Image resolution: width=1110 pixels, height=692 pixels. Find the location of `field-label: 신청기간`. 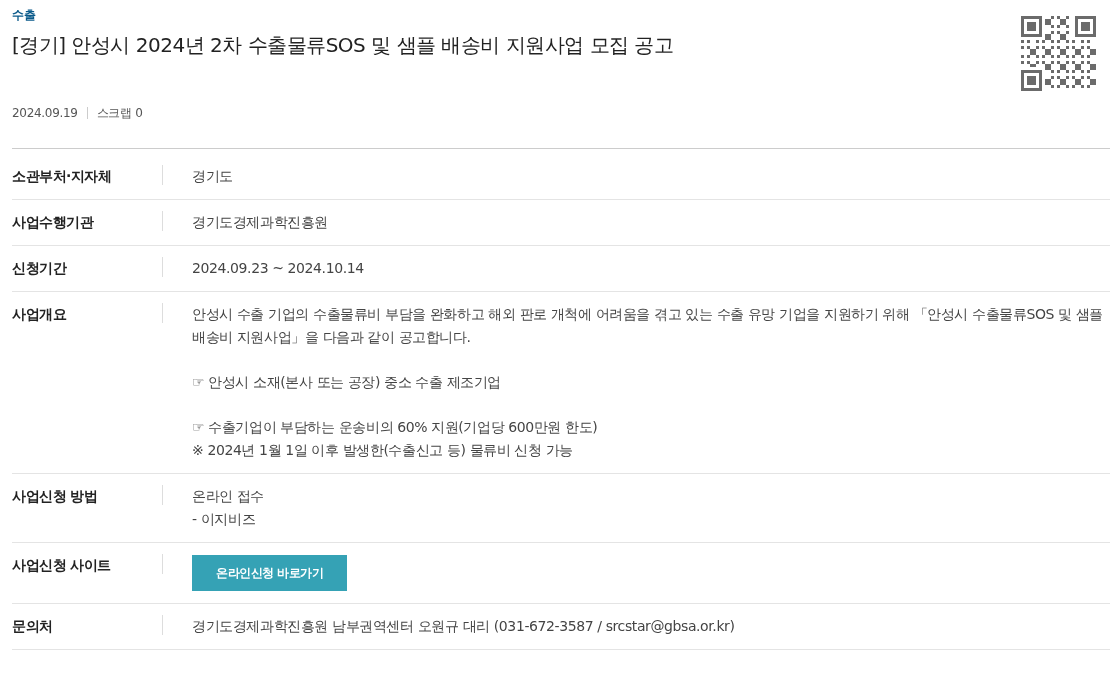

field-label: 신청기간 is located at coordinates (87, 267).